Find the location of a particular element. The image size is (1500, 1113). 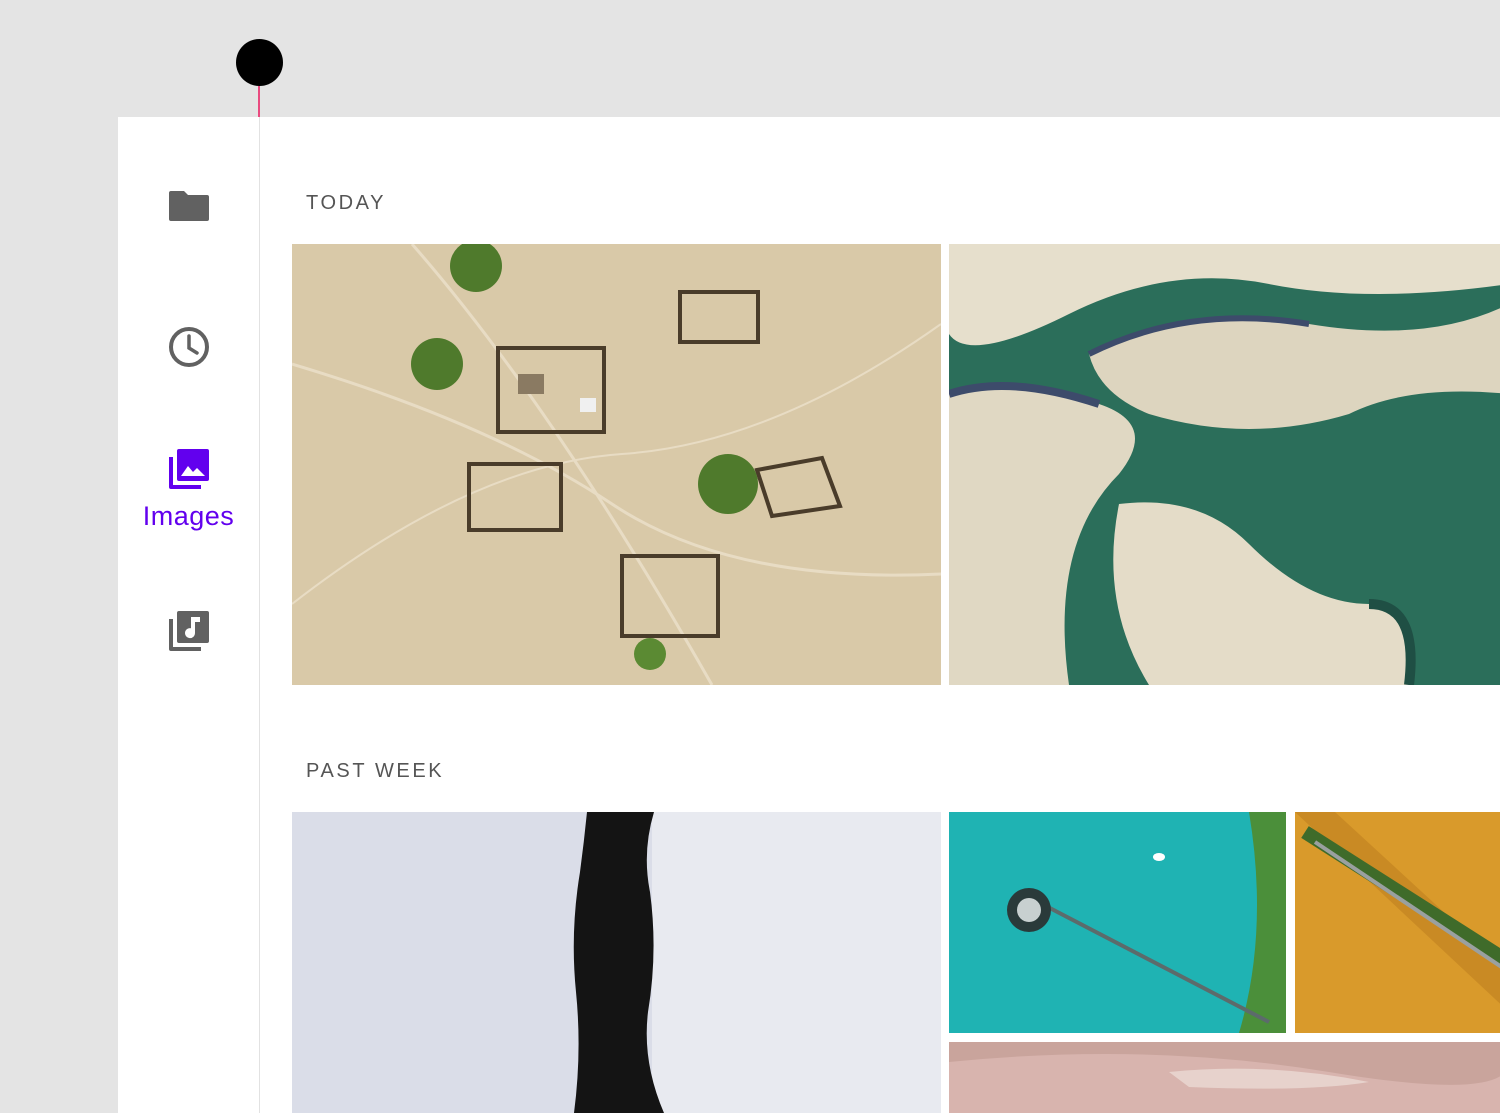

photo-dunes-lagoon is located at coordinates (1224, 464).